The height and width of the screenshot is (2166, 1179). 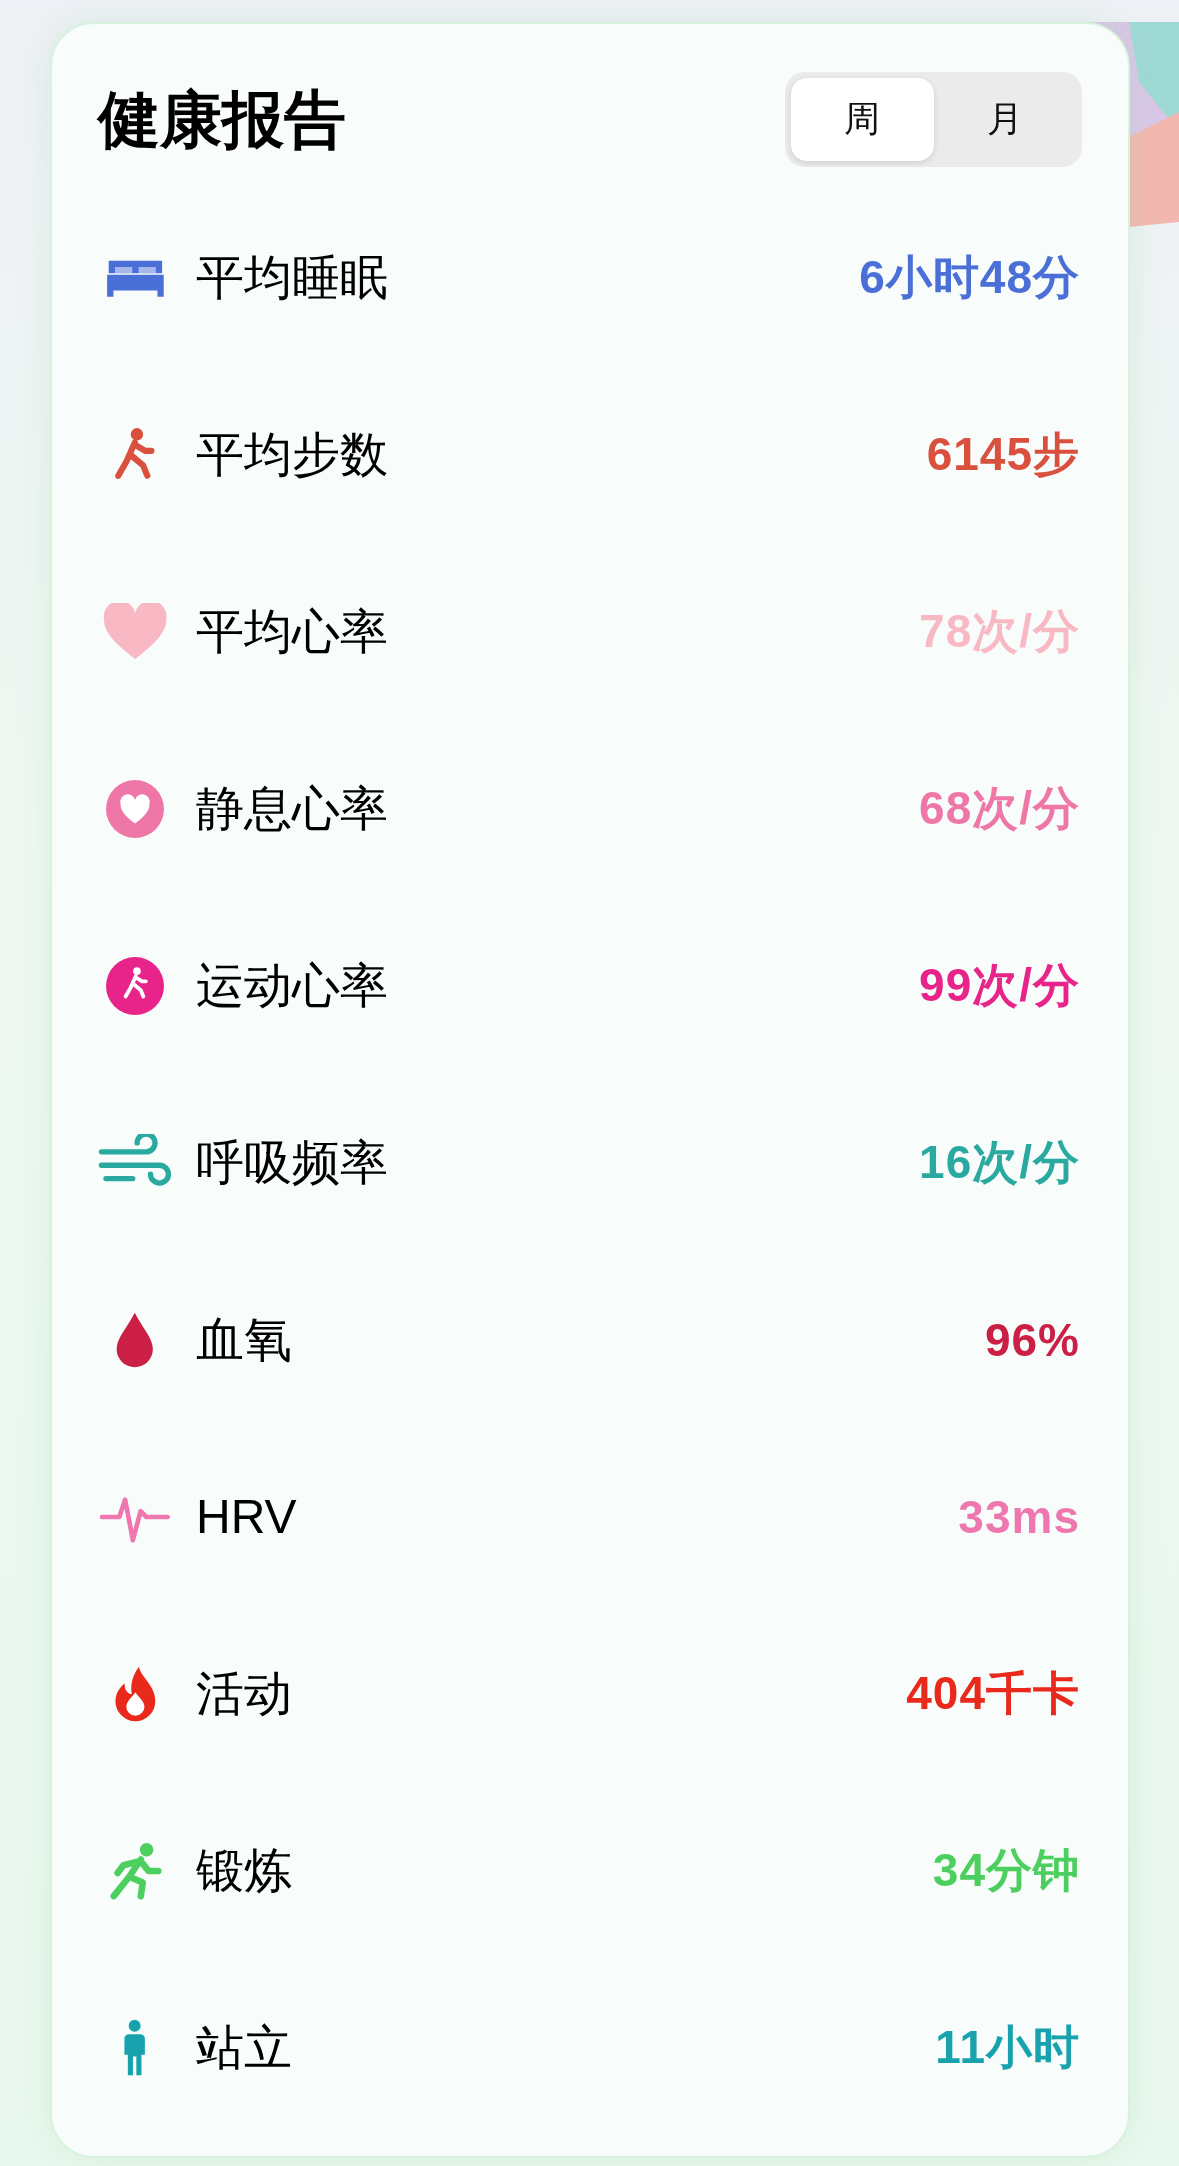 What do you see at coordinates (862, 119) in the screenshot?
I see `period-tab: 周` at bounding box center [862, 119].